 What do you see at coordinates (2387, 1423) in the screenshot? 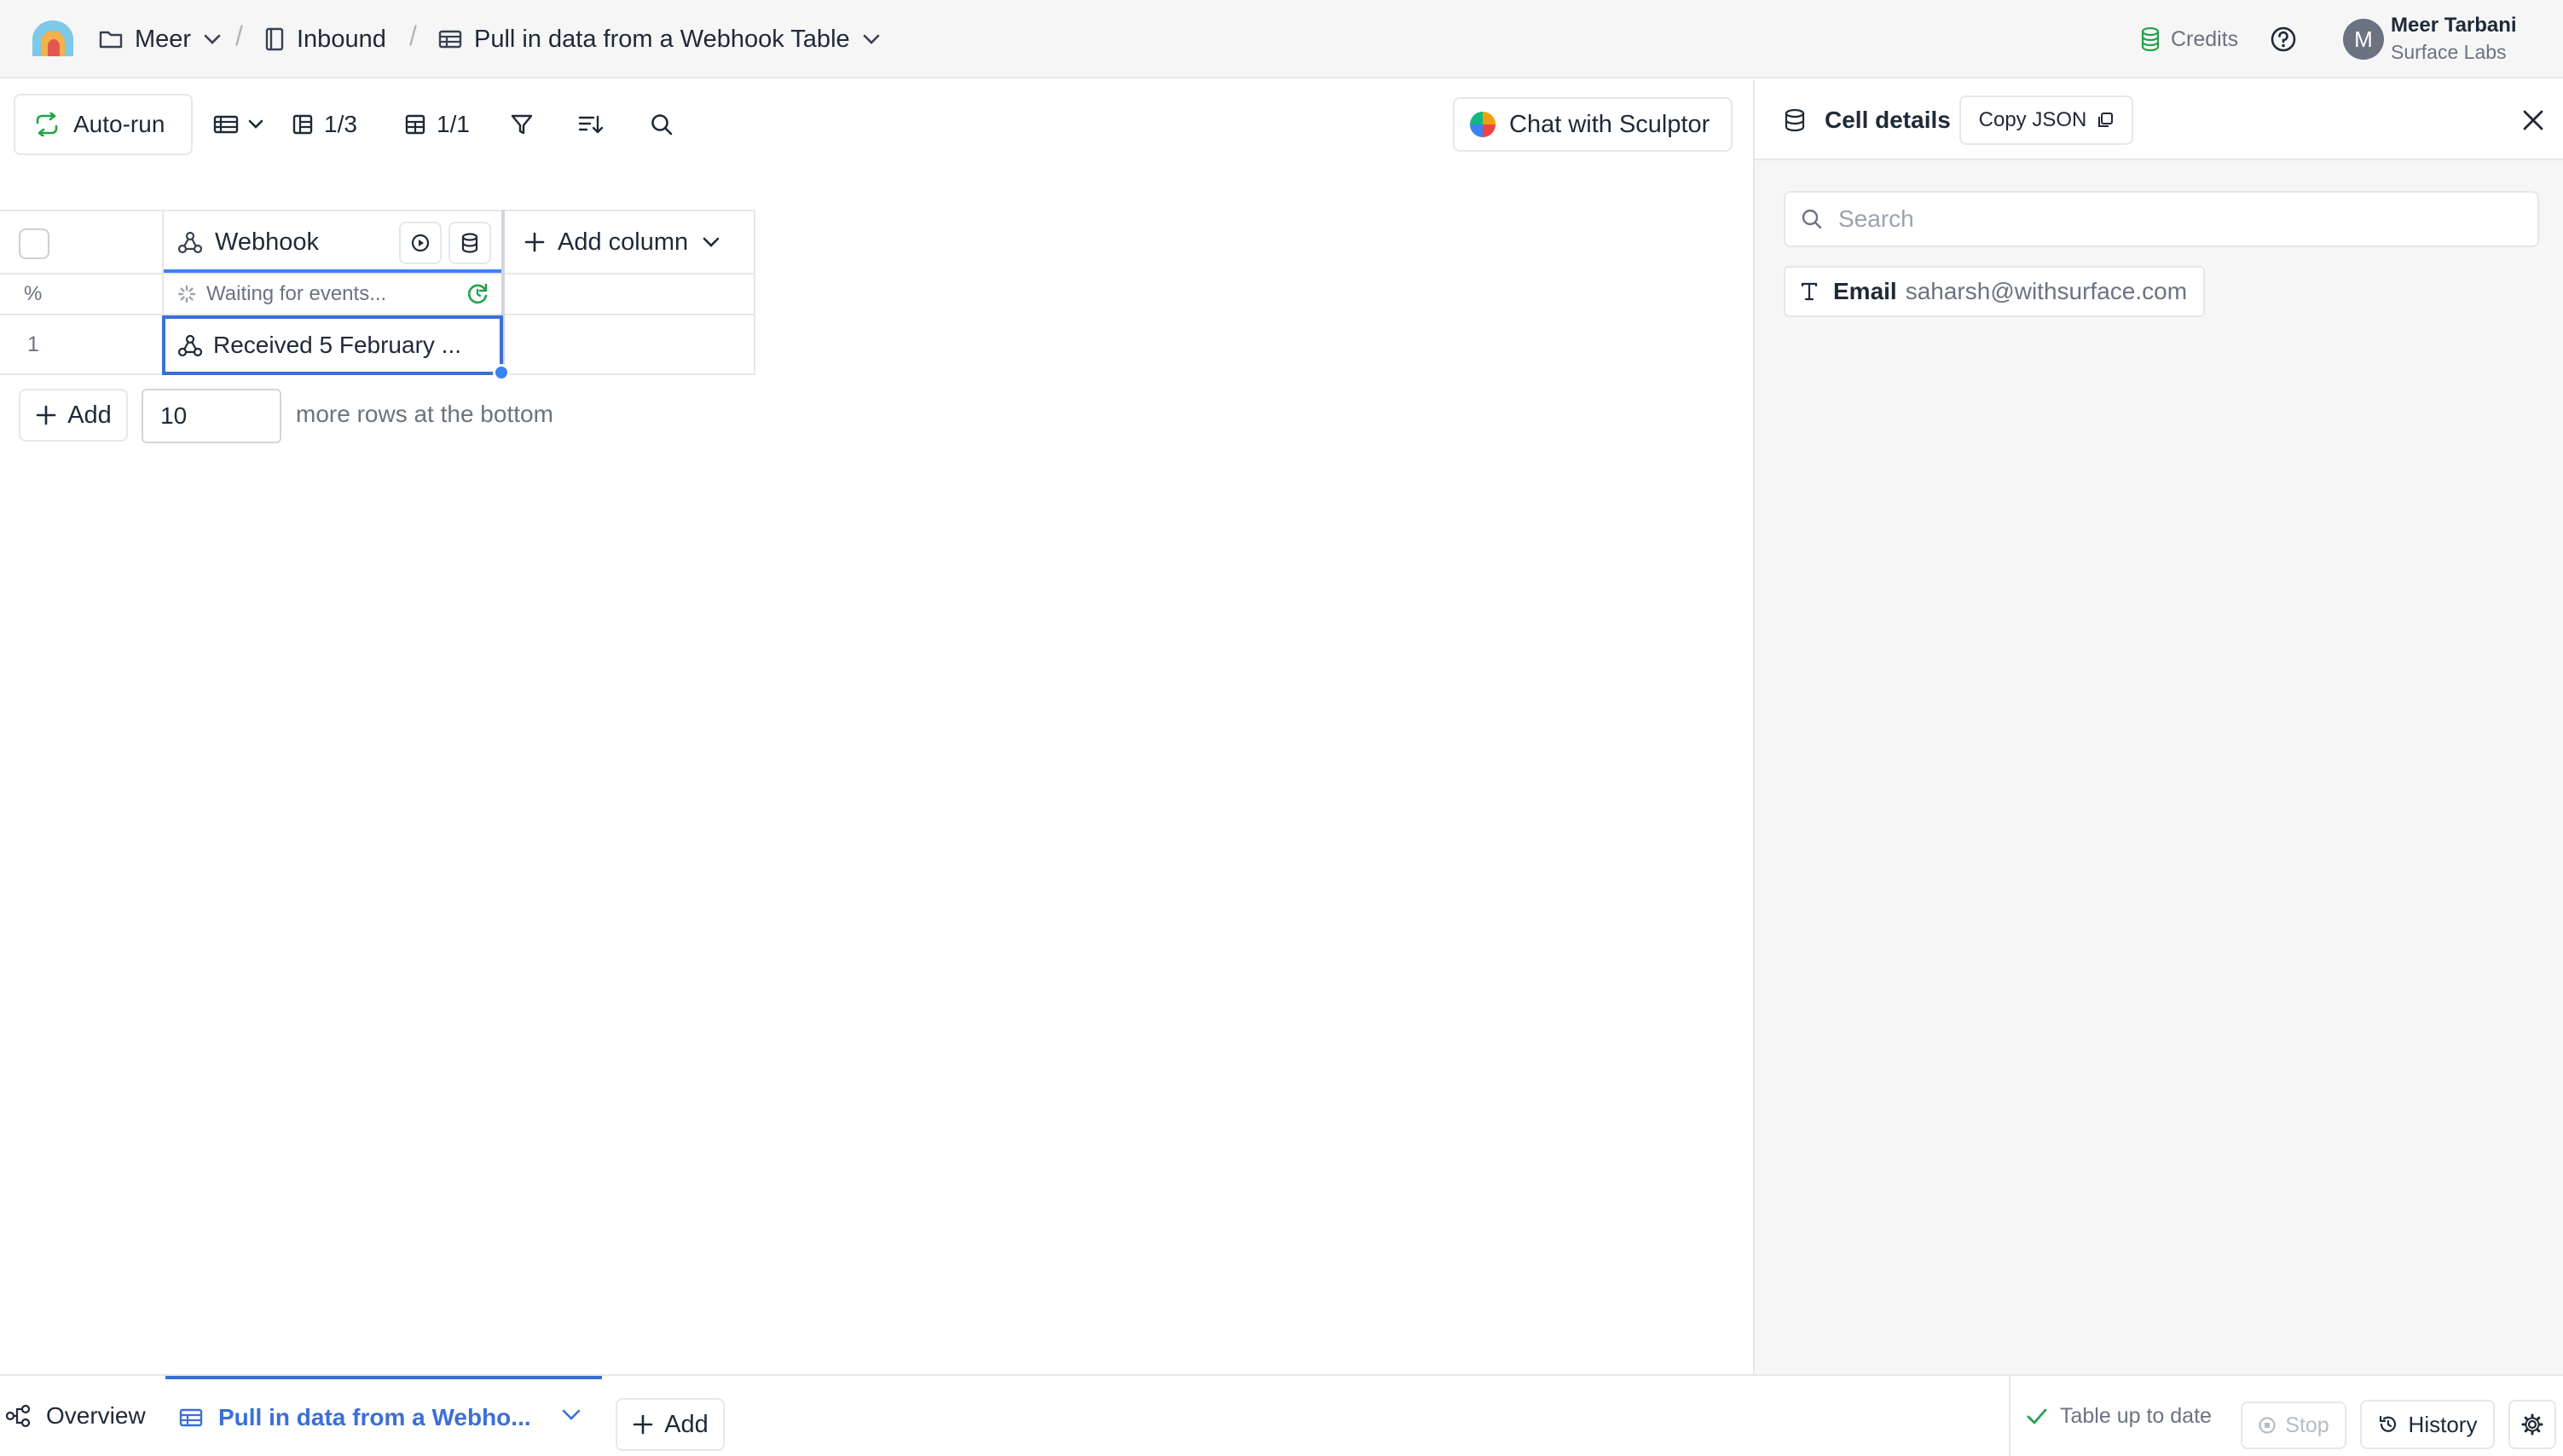
I see `history-icon` at bounding box center [2387, 1423].